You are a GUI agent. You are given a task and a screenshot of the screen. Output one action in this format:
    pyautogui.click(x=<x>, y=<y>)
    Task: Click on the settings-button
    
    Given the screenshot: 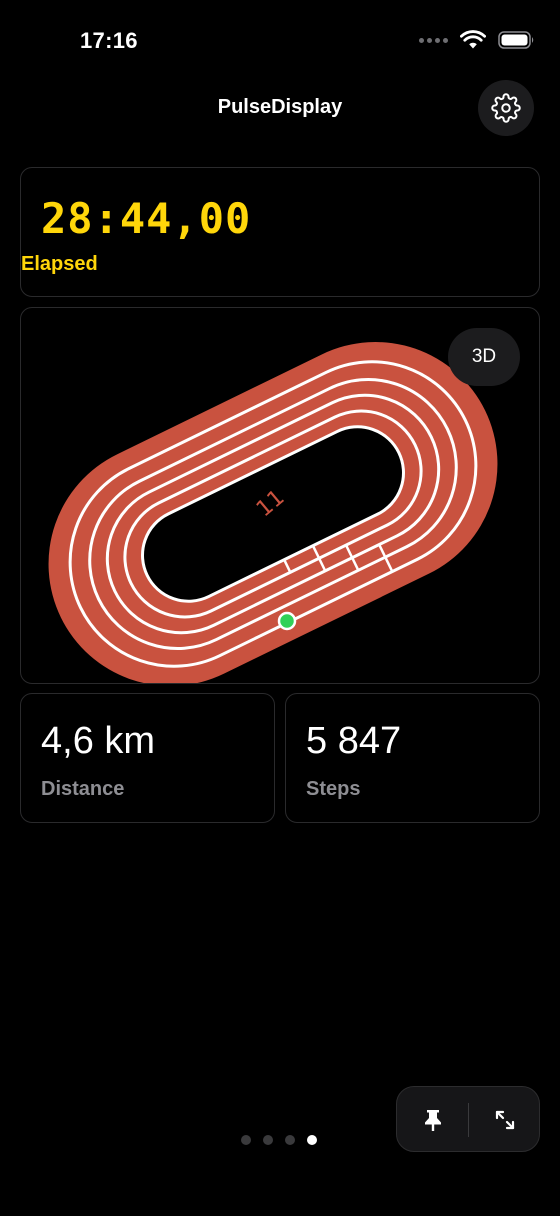 What is the action you would take?
    pyautogui.click(x=506, y=108)
    